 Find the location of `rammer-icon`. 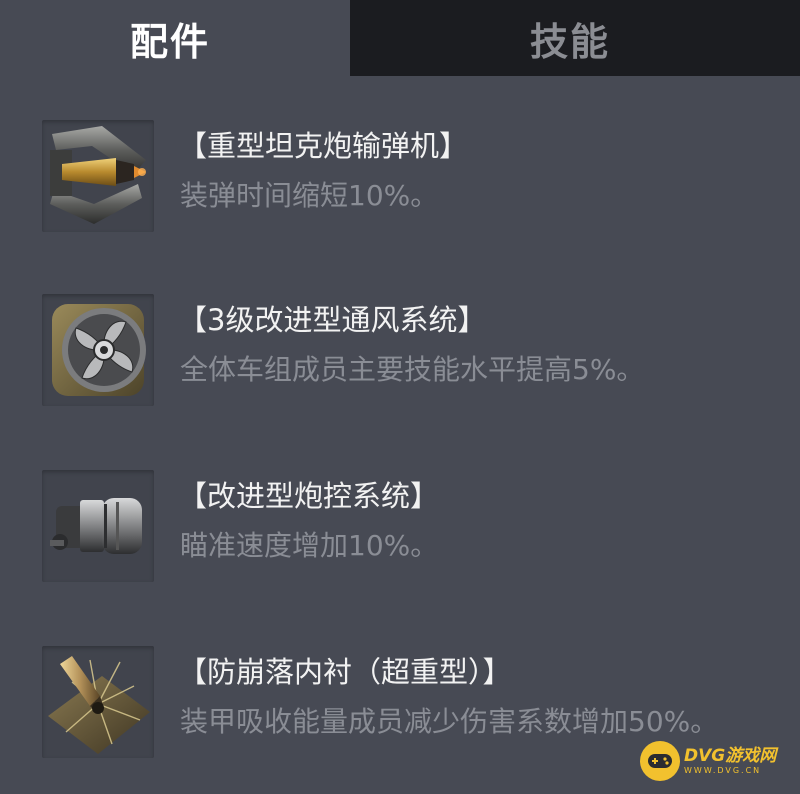

rammer-icon is located at coordinates (98, 176).